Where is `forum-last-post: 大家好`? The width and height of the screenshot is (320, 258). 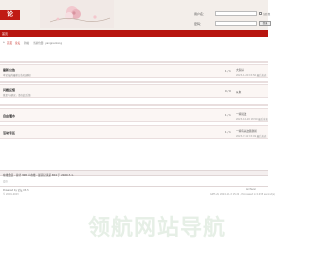 forum-last-post: 大家好 is located at coordinates (240, 70).